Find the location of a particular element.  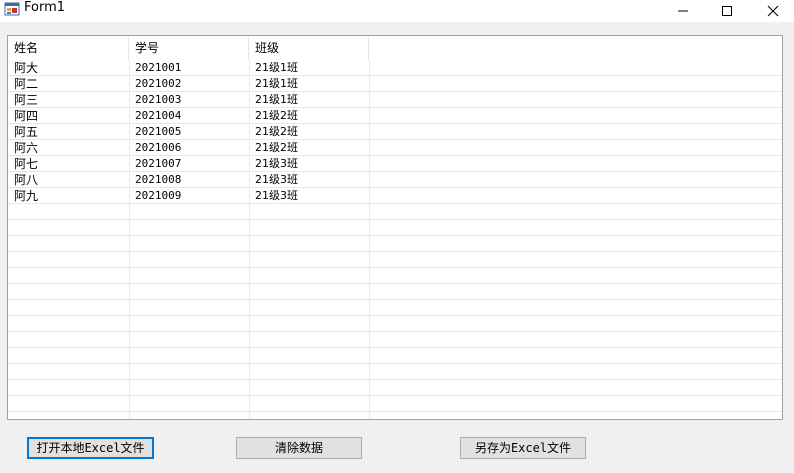

clear-data-button: 清除数据 is located at coordinates (299, 448).